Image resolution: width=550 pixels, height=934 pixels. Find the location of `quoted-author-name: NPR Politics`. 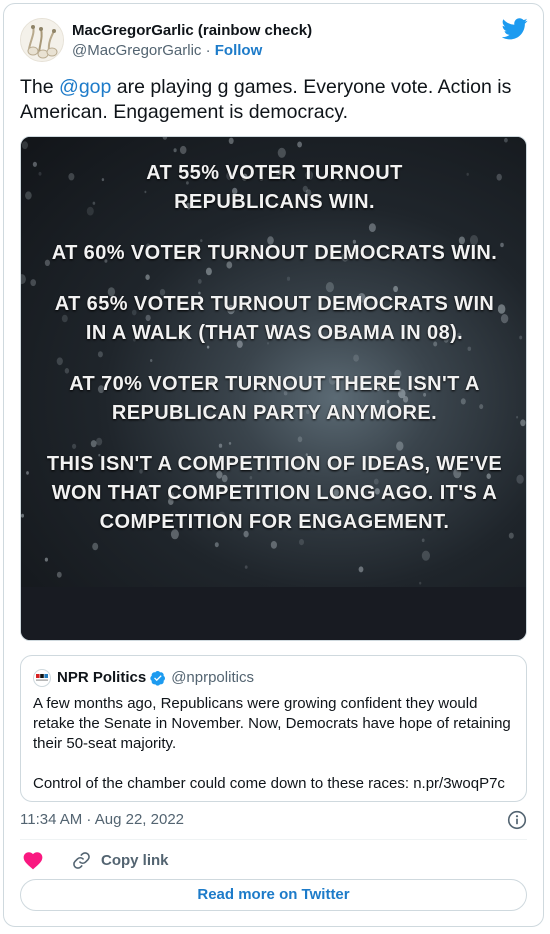

quoted-author-name: NPR Politics is located at coordinates (102, 677).